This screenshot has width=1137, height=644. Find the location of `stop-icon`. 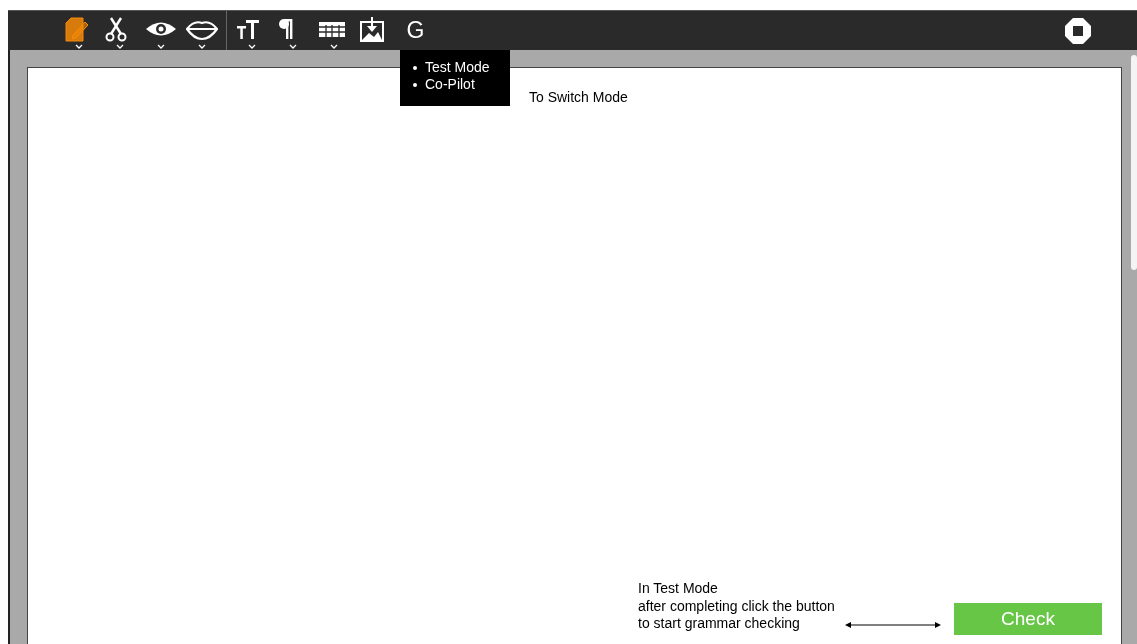

stop-icon is located at coordinates (1078, 30).